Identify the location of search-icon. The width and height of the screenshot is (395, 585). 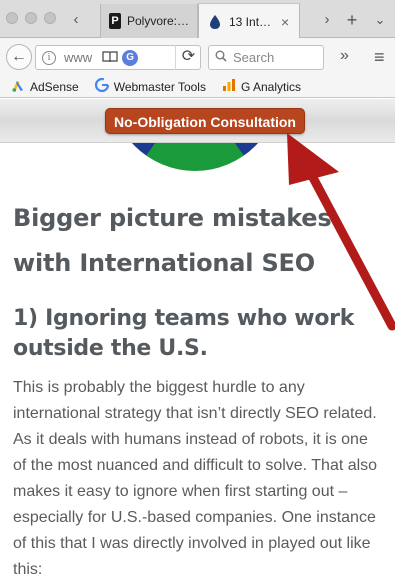
(221, 57).